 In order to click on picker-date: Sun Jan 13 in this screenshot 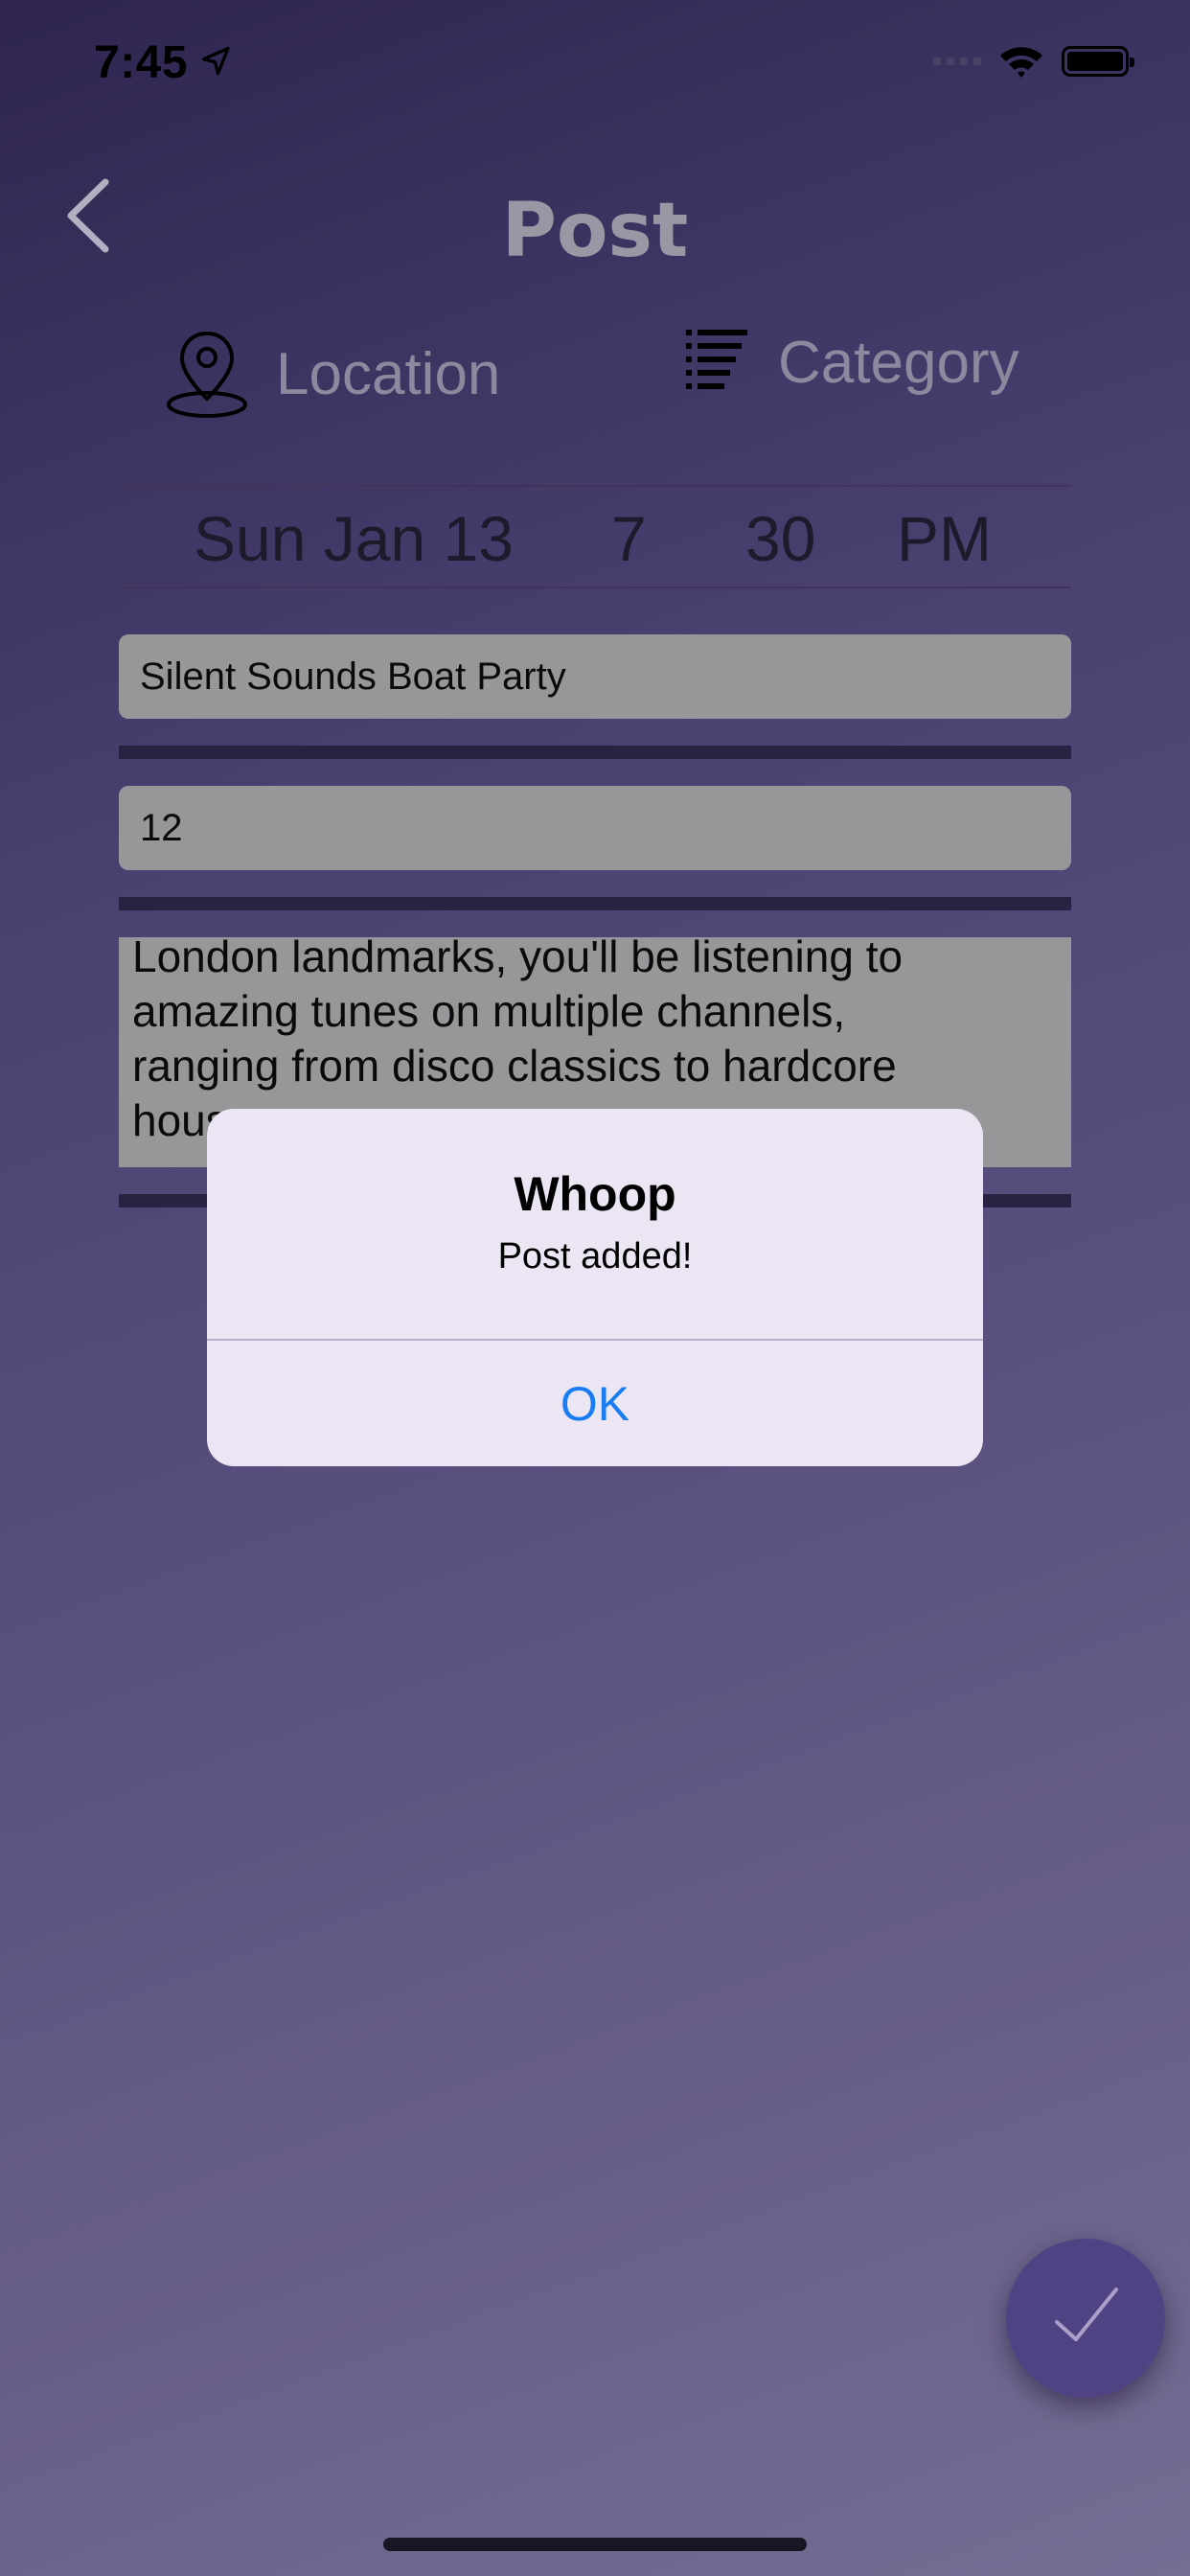, I will do `click(354, 538)`.